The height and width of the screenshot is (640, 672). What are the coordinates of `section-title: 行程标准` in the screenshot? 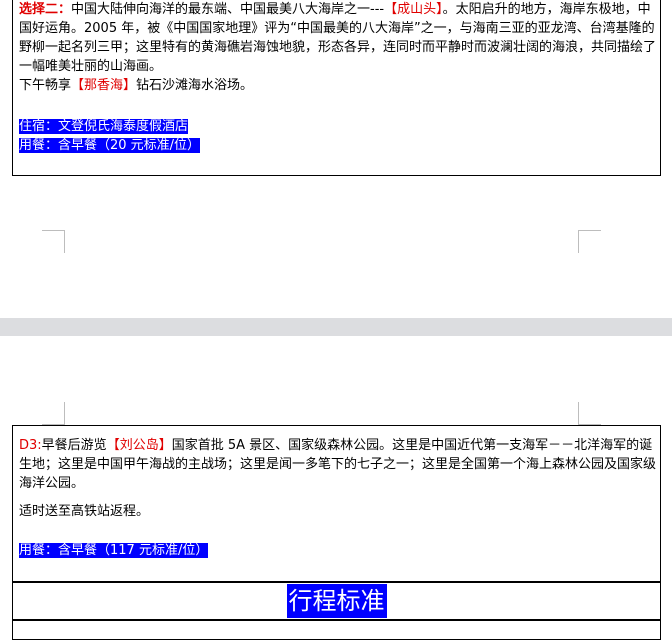 It's located at (336, 601).